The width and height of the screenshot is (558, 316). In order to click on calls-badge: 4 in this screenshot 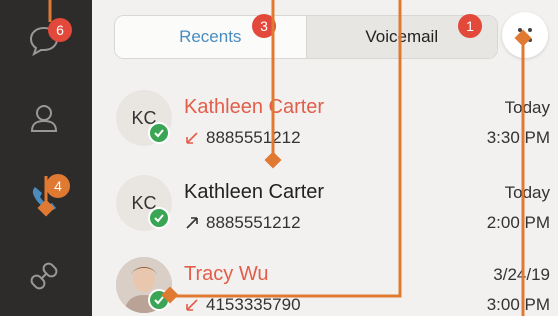, I will do `click(58, 186)`.